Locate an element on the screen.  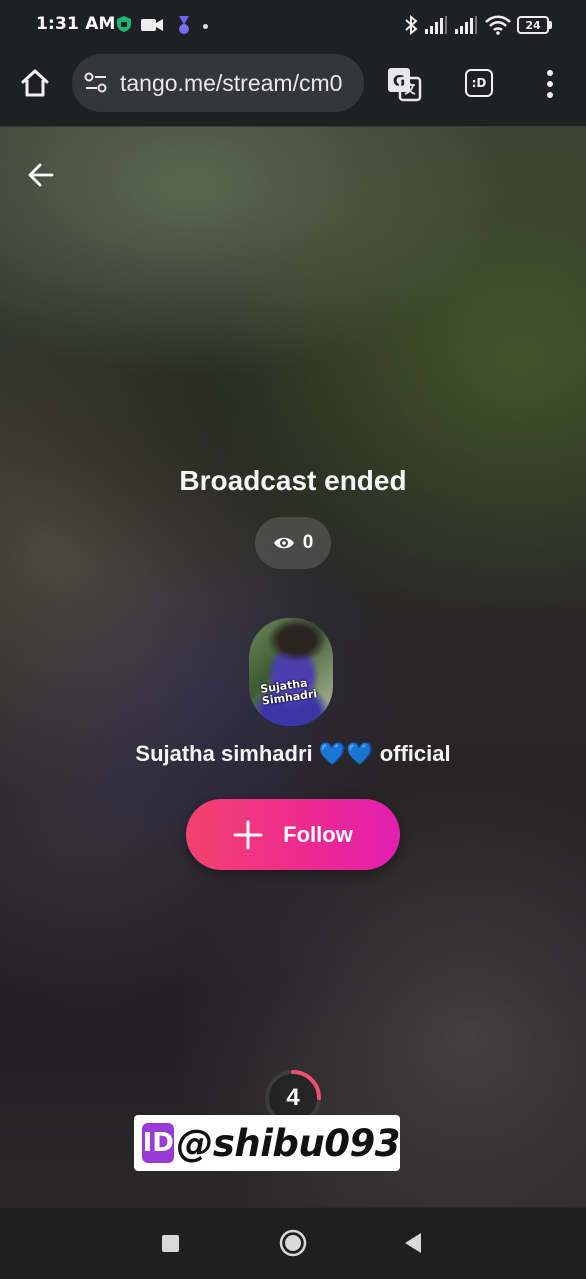
system-nav-bar is located at coordinates (293, 1243).